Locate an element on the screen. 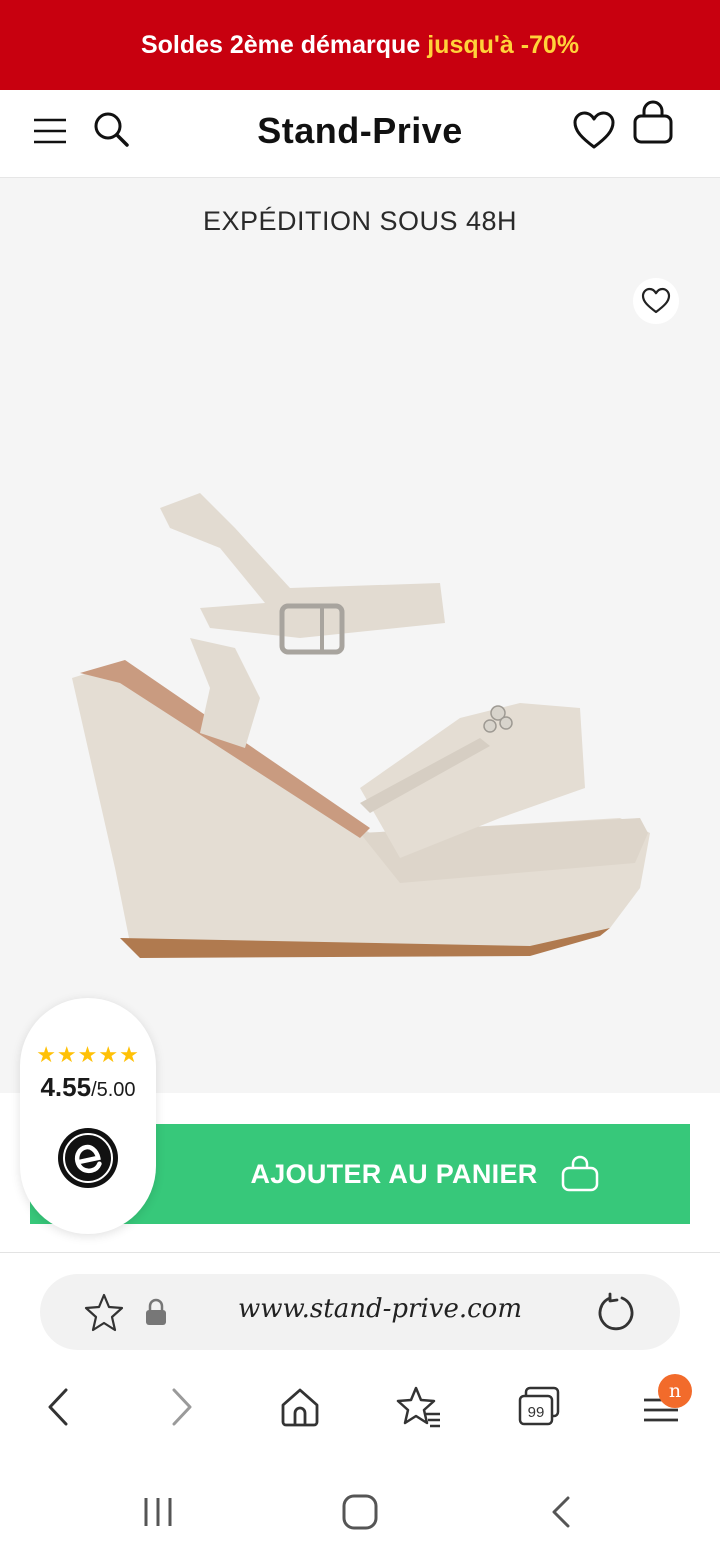 This screenshot has width=720, height=1560. tab-count: 99 is located at coordinates (536, 1412).